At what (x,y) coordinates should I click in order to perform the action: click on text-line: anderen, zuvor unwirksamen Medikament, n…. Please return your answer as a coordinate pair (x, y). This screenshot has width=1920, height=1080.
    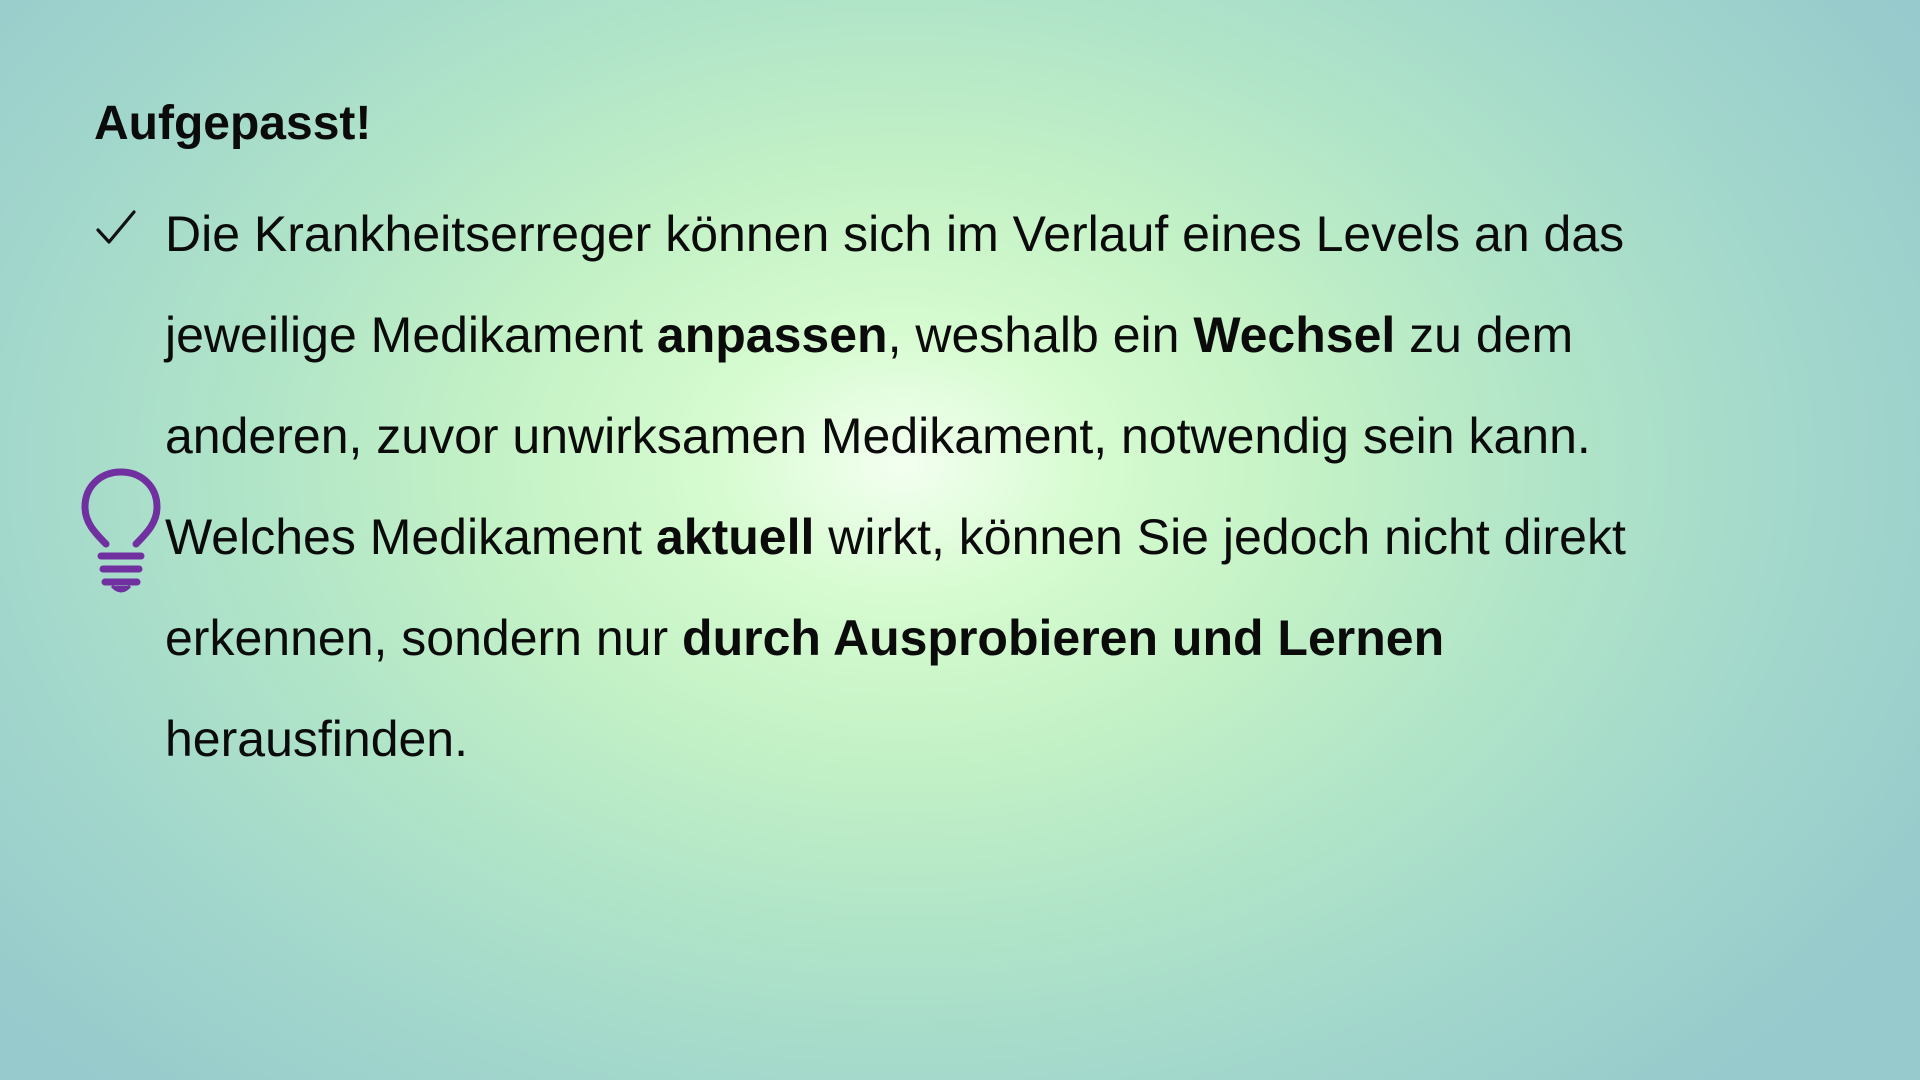
    Looking at the image, I should click on (945, 436).